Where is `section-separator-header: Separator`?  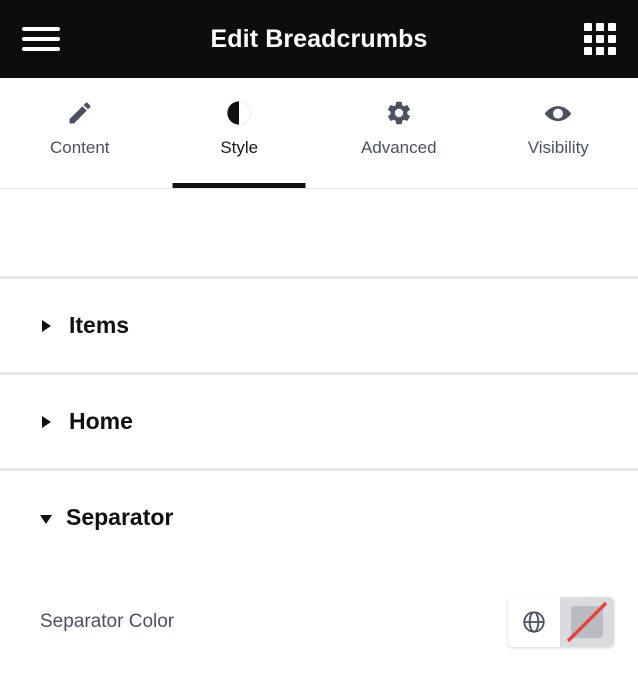 section-separator-header: Separator is located at coordinates (319, 517).